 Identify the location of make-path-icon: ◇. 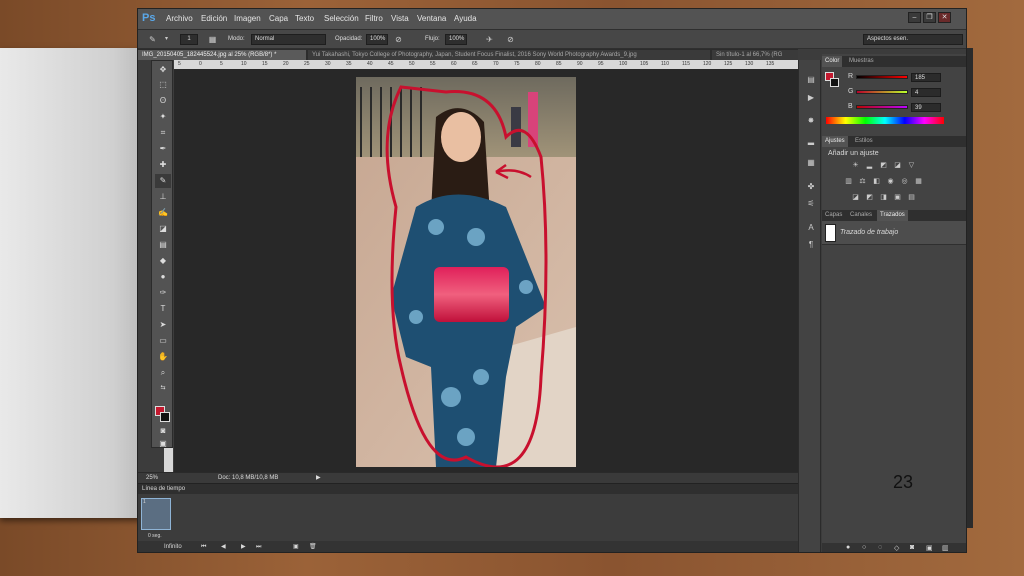
(896, 548).